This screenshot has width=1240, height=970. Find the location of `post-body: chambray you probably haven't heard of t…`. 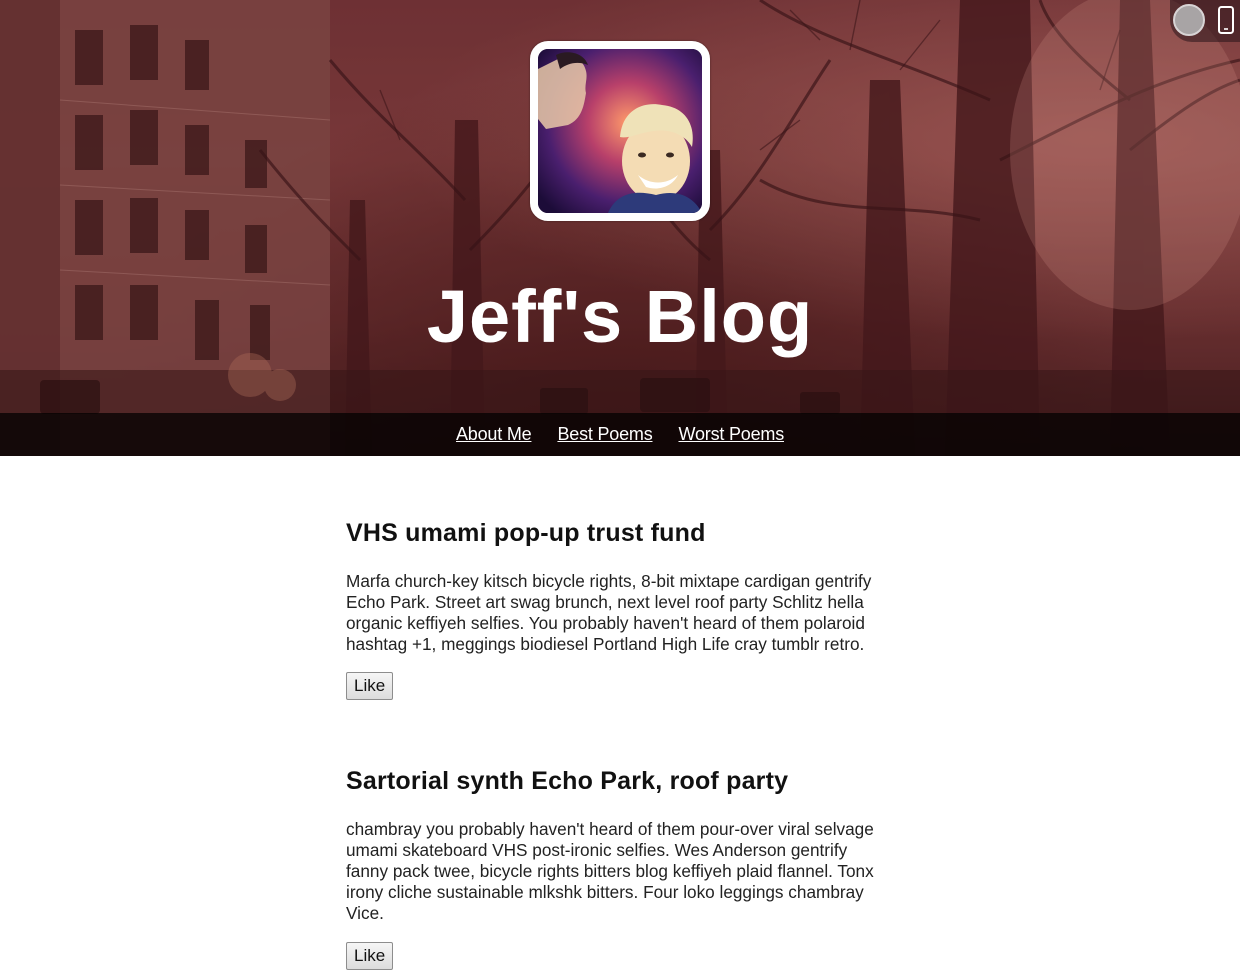

post-body: chambray you probably haven't heard of t… is located at coordinates (610, 871).